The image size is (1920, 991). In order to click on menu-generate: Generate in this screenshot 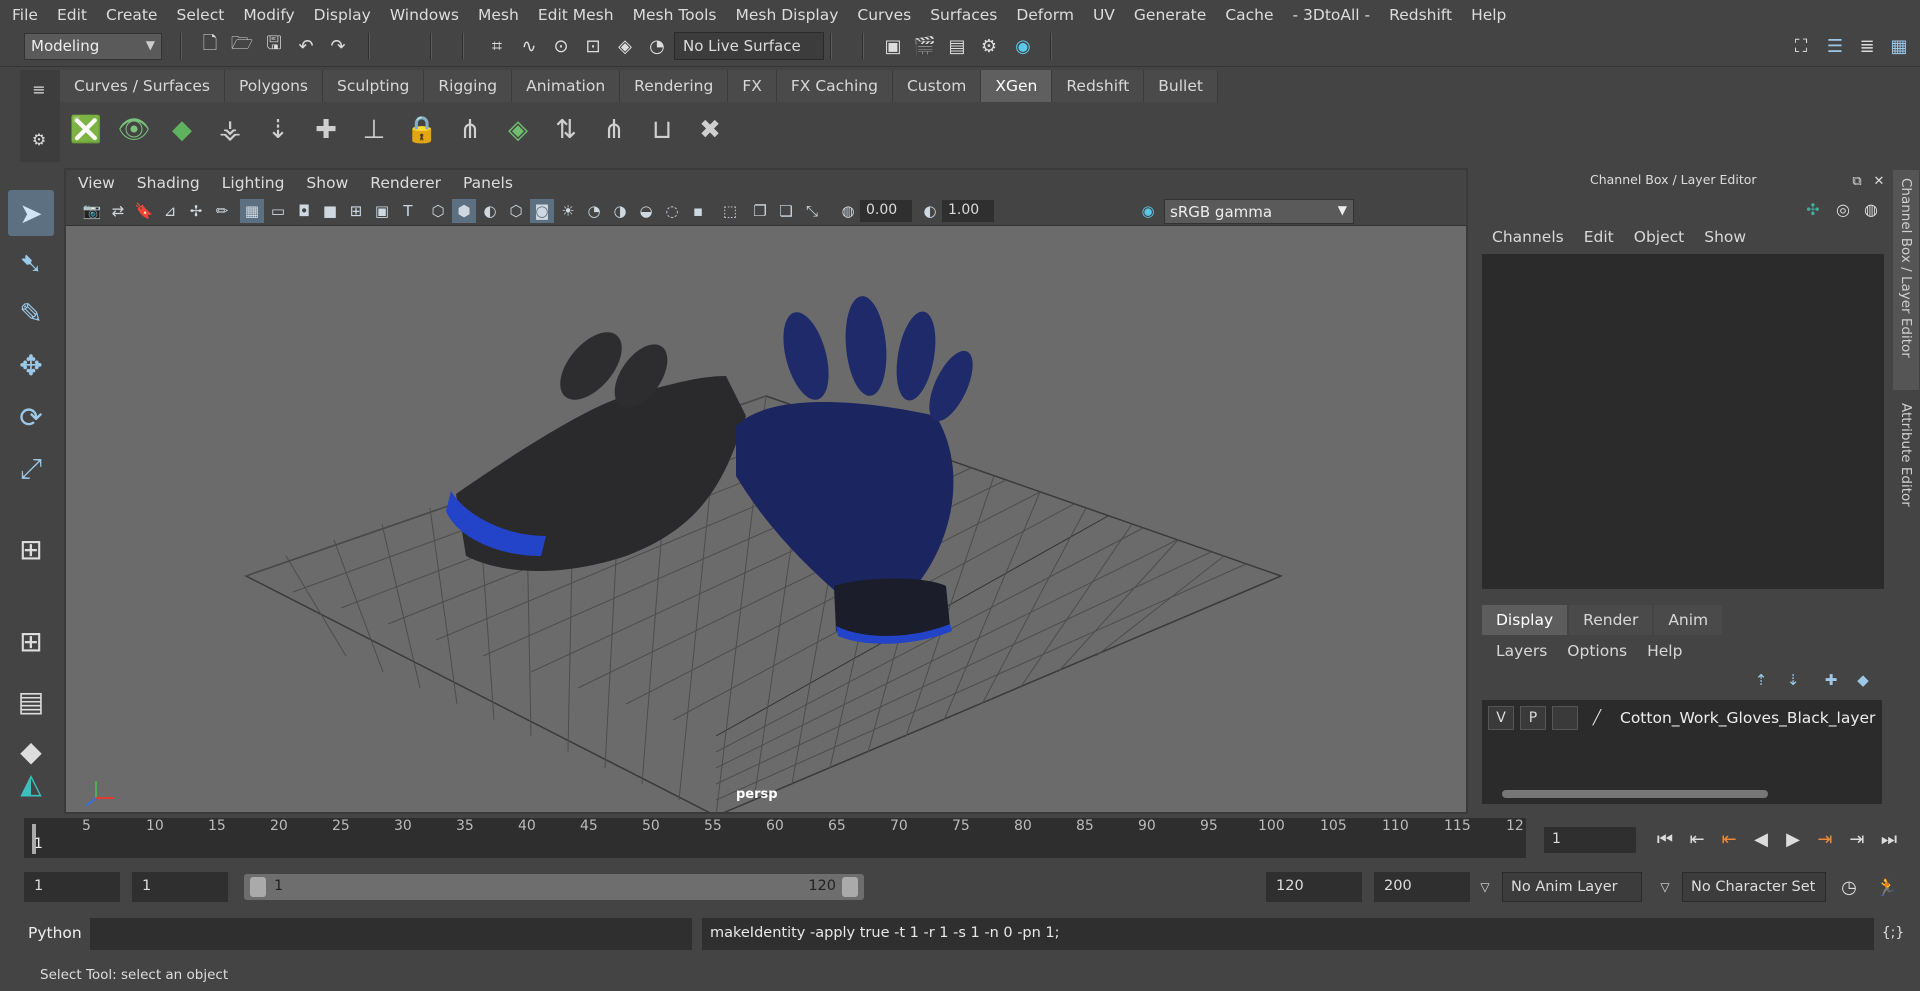, I will do `click(1170, 15)`.